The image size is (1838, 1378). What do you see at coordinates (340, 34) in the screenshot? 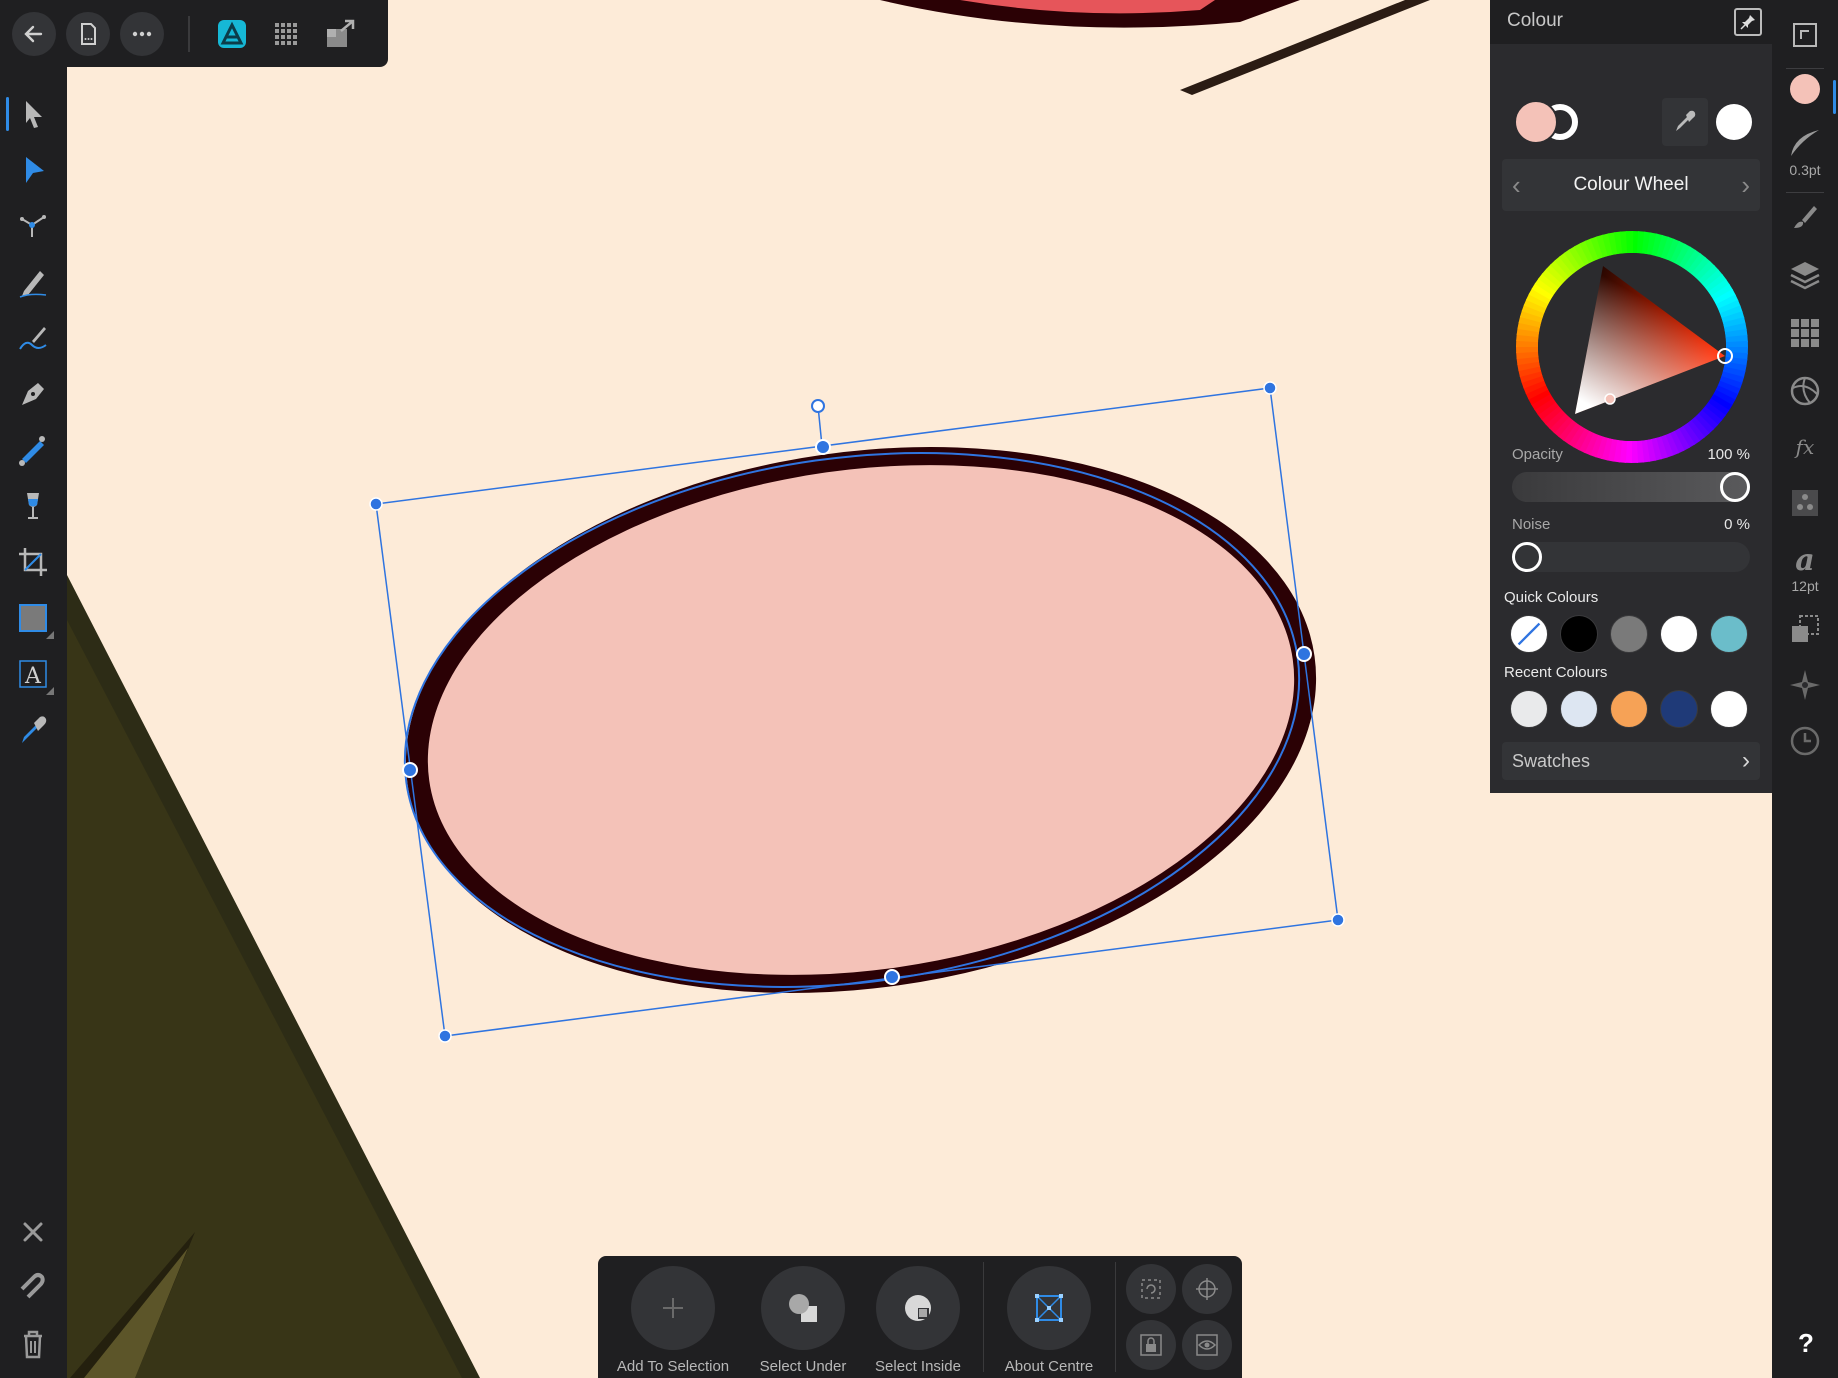
I see `export-persona-button` at bounding box center [340, 34].